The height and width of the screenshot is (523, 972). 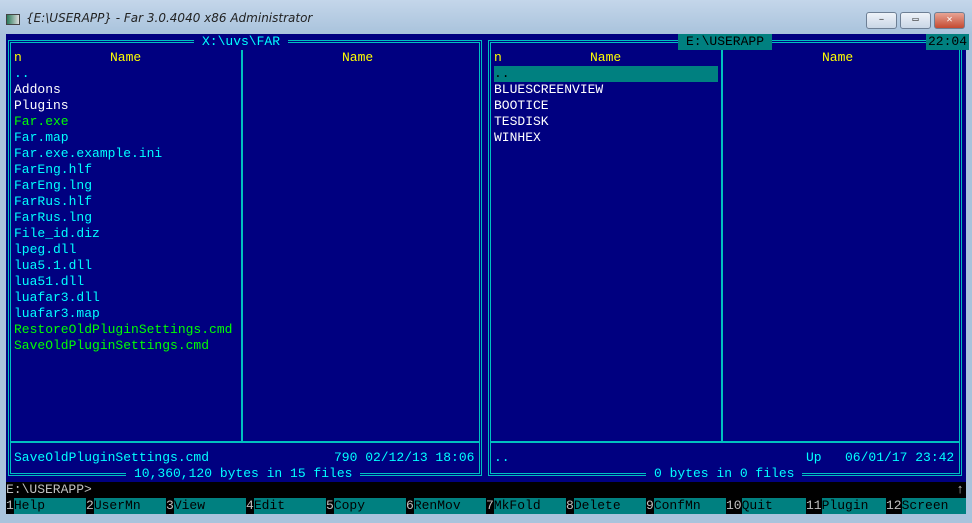 What do you see at coordinates (609, 506) in the screenshot?
I see `fkey-label: Delete` at bounding box center [609, 506].